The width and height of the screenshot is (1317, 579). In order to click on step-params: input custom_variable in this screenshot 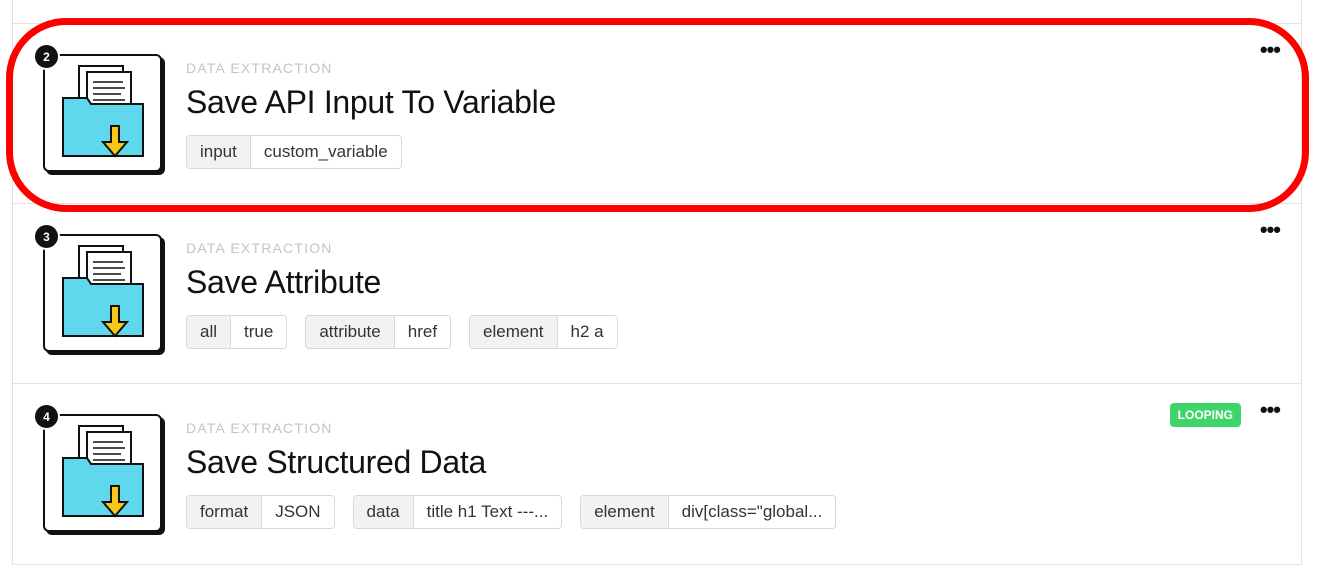, I will do `click(294, 152)`.